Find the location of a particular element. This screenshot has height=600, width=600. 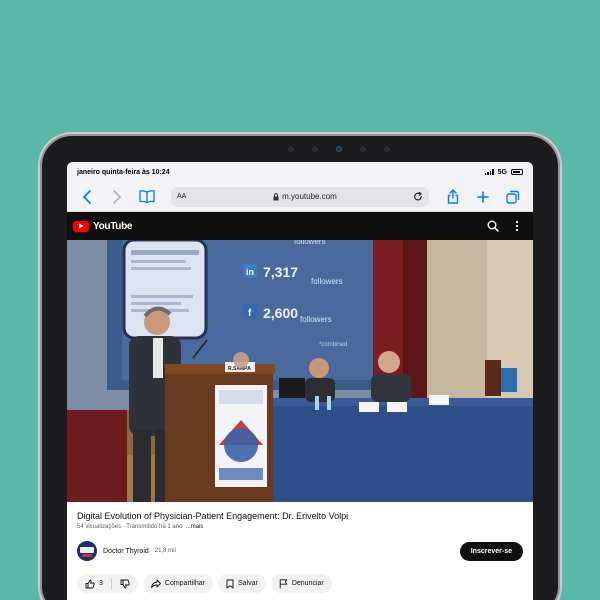

youtube-logo-text: YouTube is located at coordinates (113, 226).